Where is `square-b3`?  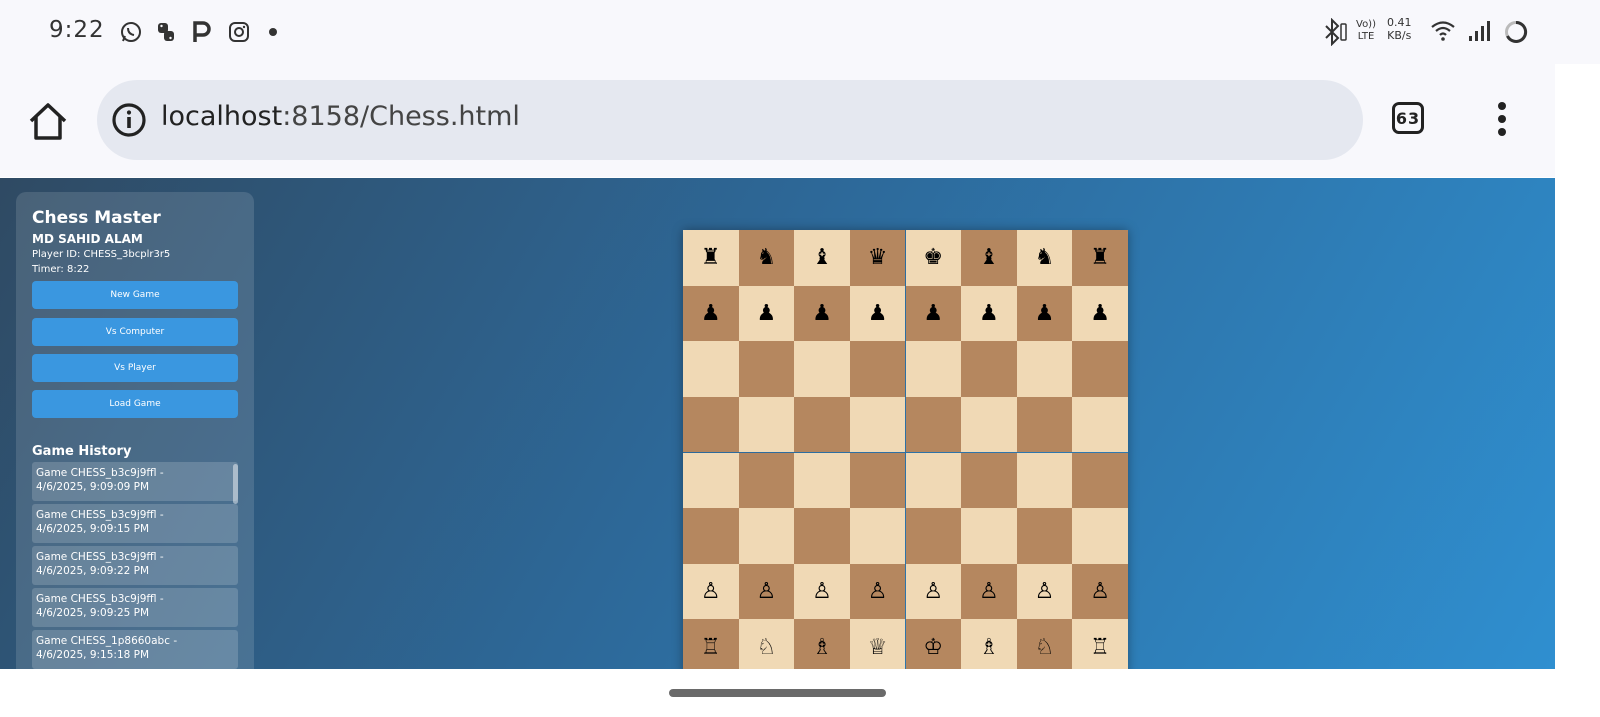 square-b3 is located at coordinates (766, 536).